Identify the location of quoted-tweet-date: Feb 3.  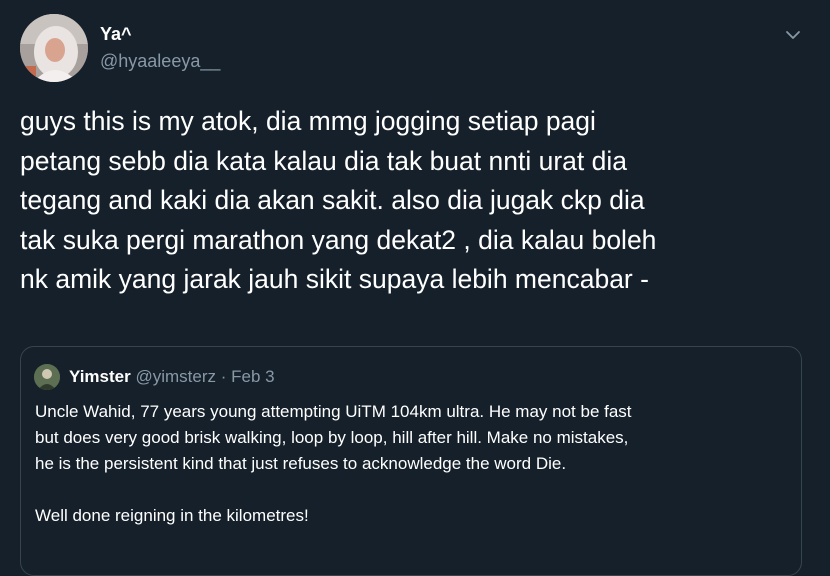
(252, 376).